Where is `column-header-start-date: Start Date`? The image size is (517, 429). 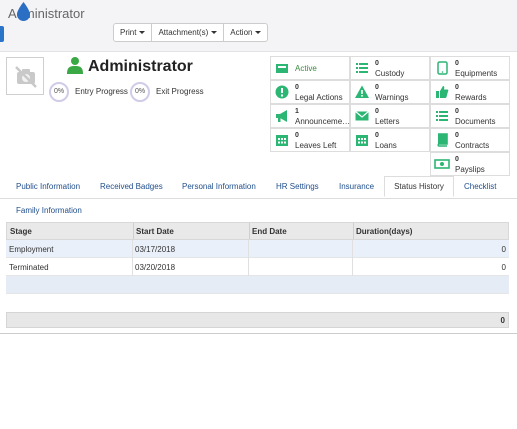 column-header-start-date: Start Date is located at coordinates (155, 231).